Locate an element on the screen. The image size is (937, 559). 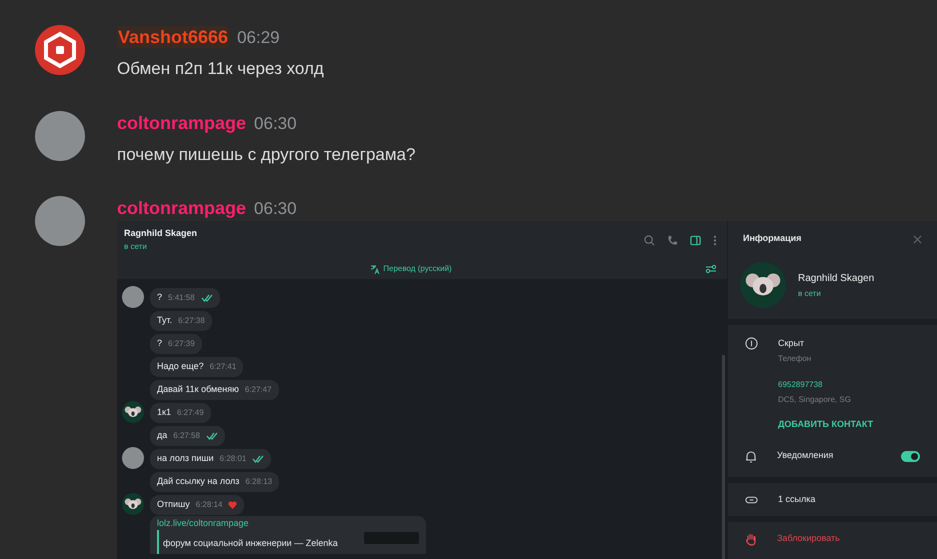
author-name: Vanshot6666 is located at coordinates (173, 37).